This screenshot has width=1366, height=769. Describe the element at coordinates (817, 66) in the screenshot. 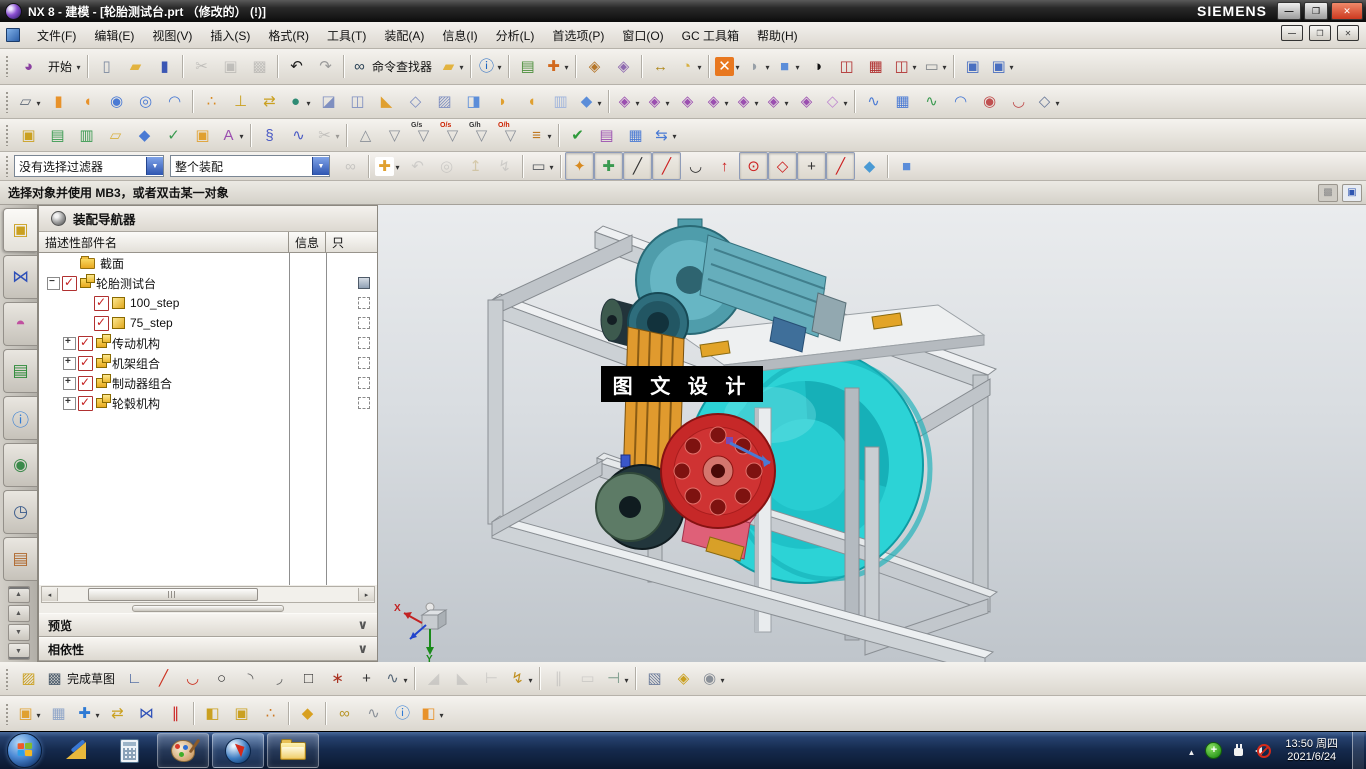

I see `render-style-button: ◑` at that location.